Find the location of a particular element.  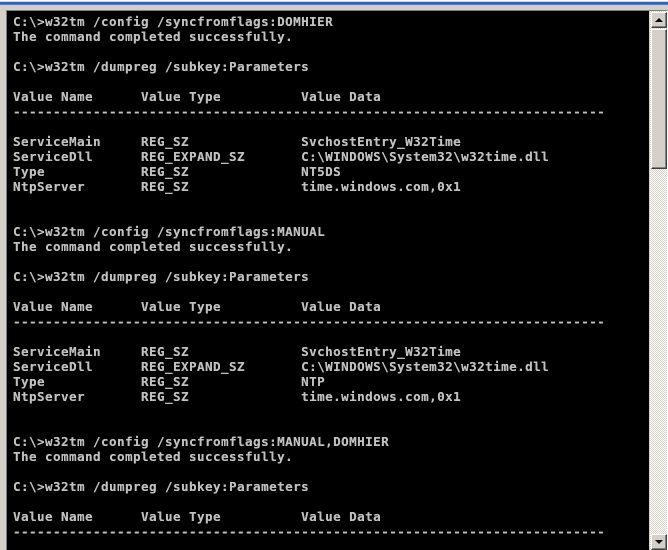

scroll-down-button is located at coordinates (659, 542).